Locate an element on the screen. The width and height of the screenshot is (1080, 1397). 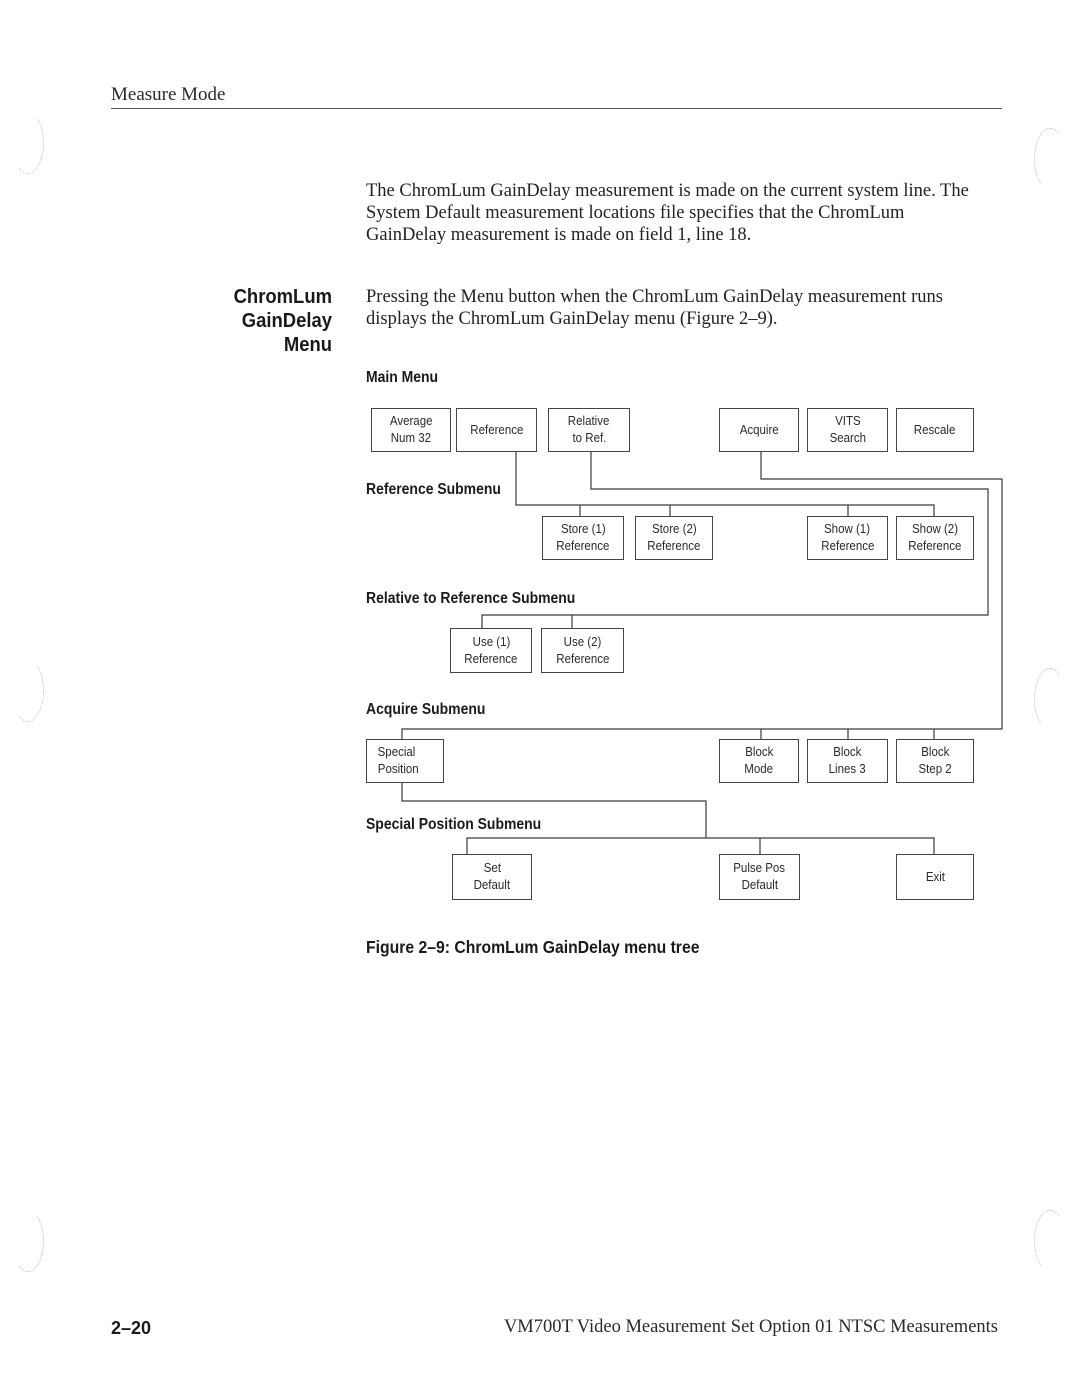
menu-button-label: Show (1) is located at coordinates (847, 529).